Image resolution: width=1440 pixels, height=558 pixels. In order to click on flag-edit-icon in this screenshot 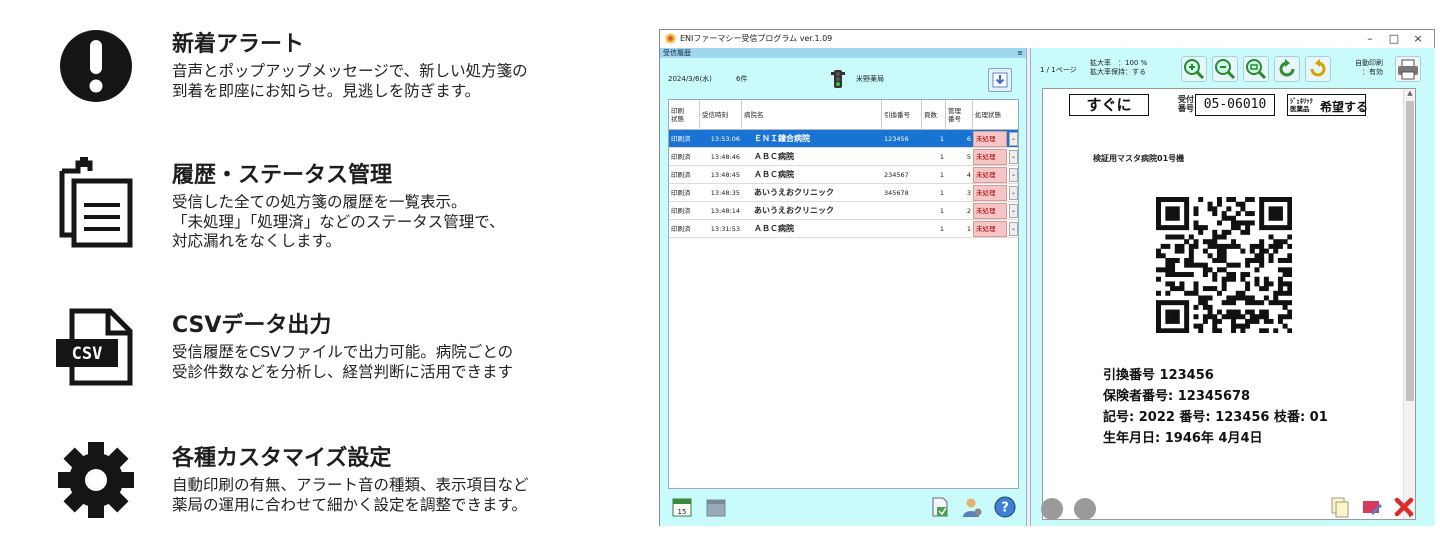, I will do `click(1372, 508)`.